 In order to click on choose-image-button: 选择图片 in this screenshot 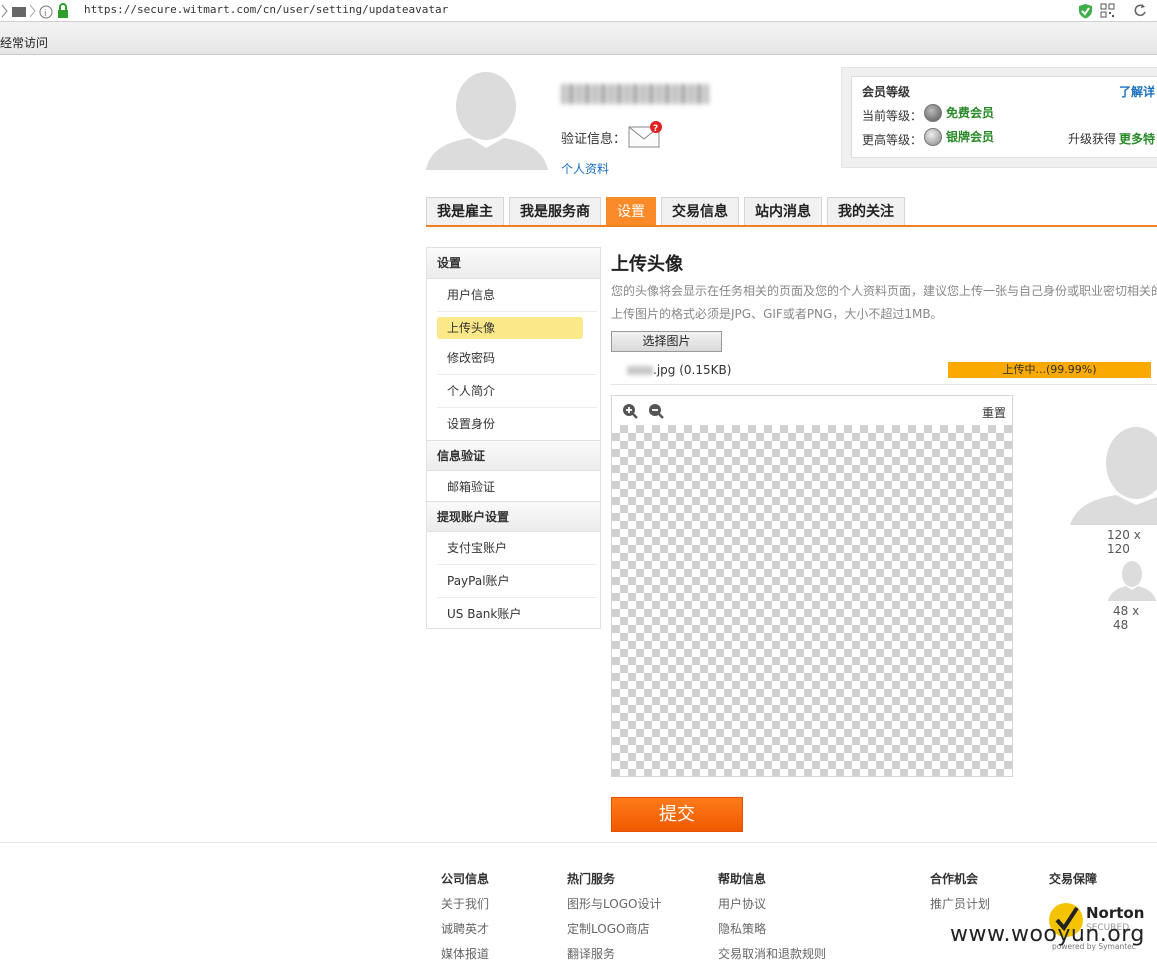, I will do `click(666, 341)`.